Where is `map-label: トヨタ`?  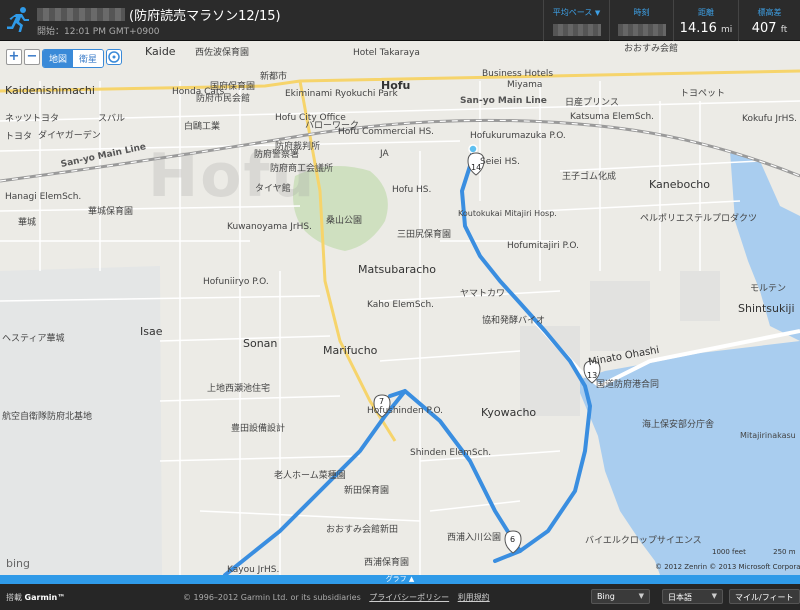 map-label: トヨタ is located at coordinates (19, 137).